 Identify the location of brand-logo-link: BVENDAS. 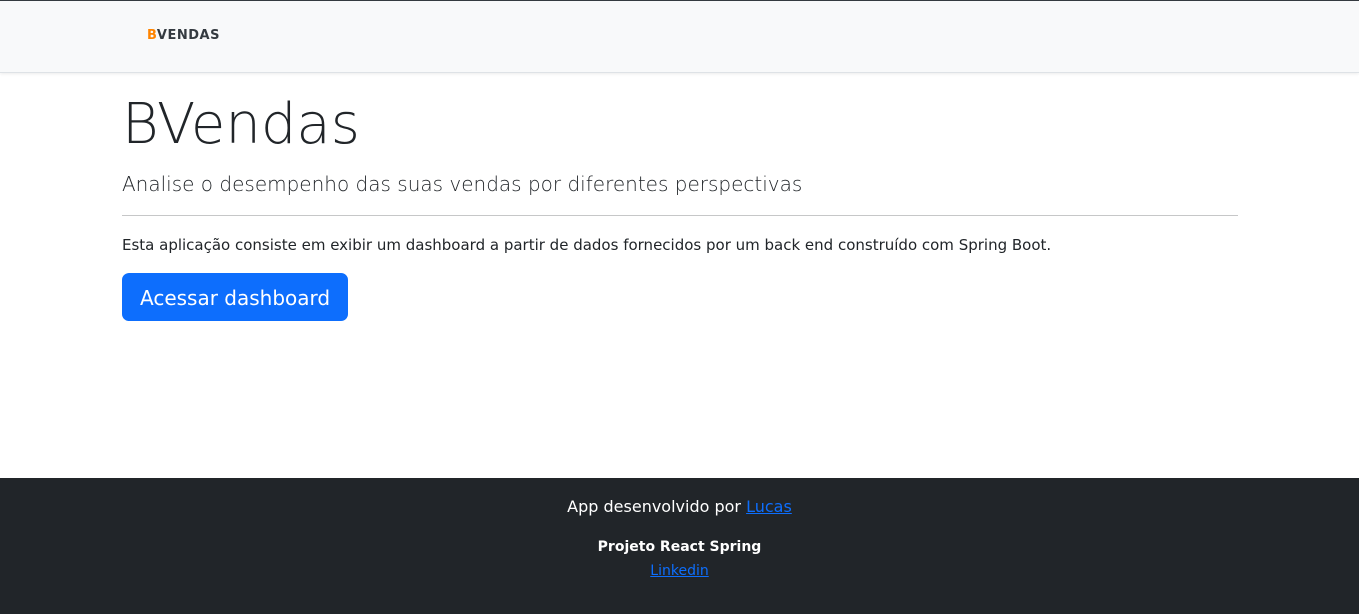
(183, 36).